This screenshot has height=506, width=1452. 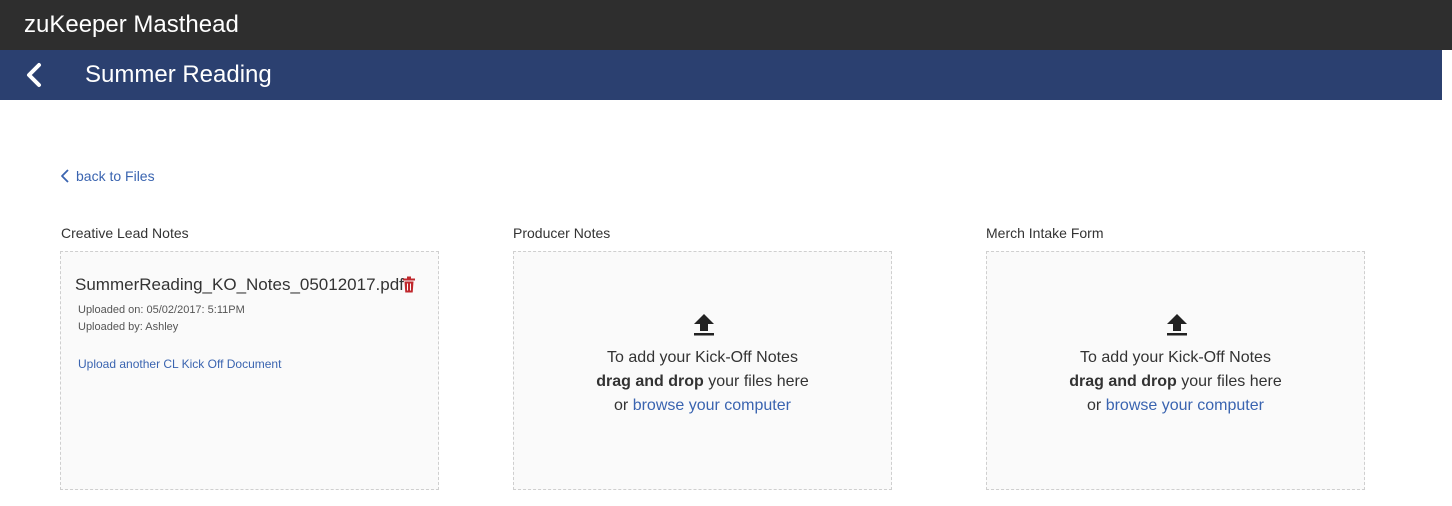 I want to click on back-to-files-link: back to Files, so click(x=107, y=176).